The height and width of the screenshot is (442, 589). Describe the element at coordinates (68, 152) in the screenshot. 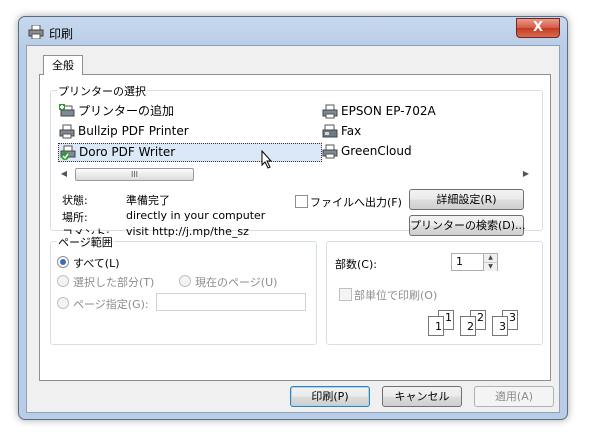

I see `default-printer-icon` at that location.